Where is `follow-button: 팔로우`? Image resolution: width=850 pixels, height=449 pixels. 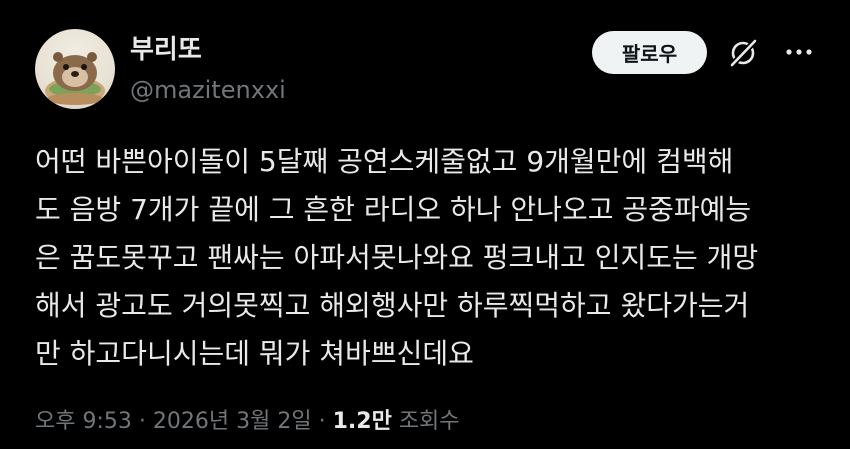 follow-button: 팔로우 is located at coordinates (649, 52).